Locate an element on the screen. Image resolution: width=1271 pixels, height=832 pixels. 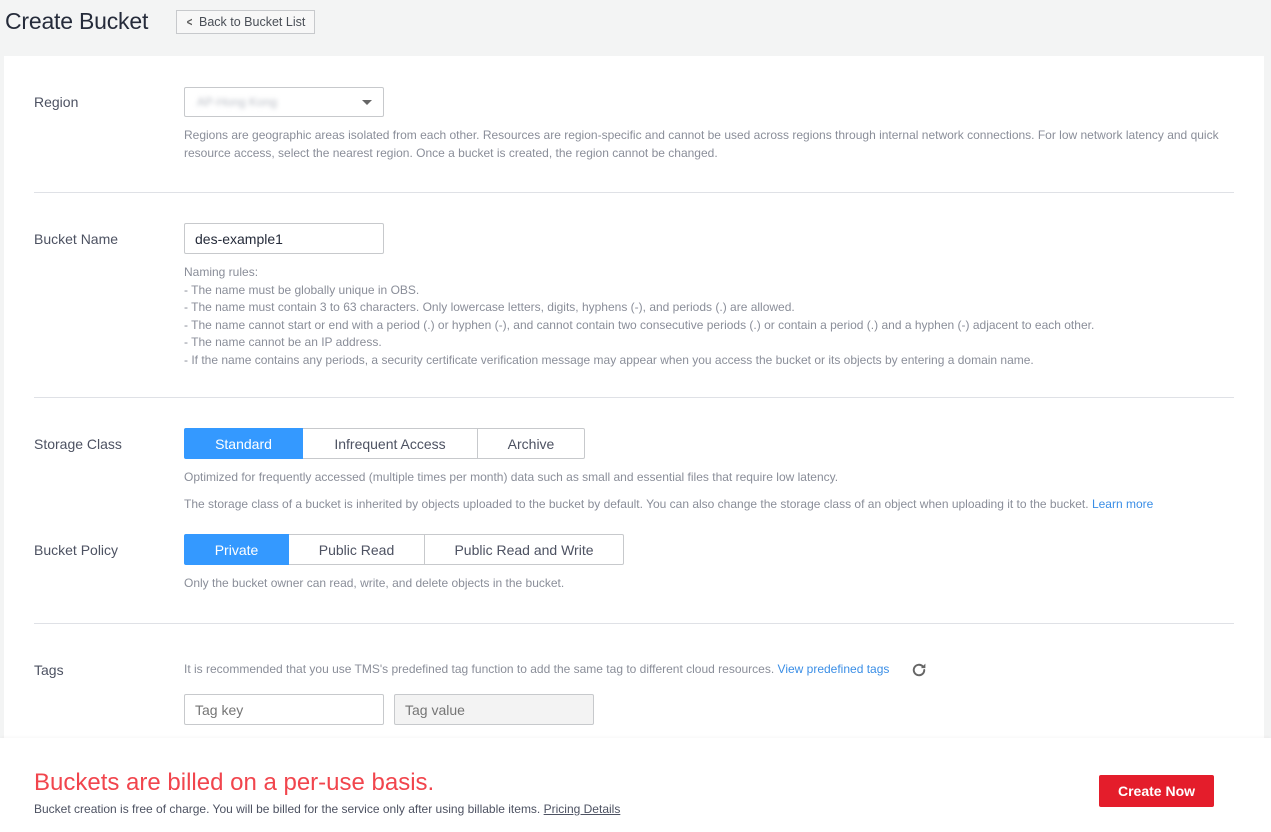
create-now-button: Create Now is located at coordinates (1156, 791).